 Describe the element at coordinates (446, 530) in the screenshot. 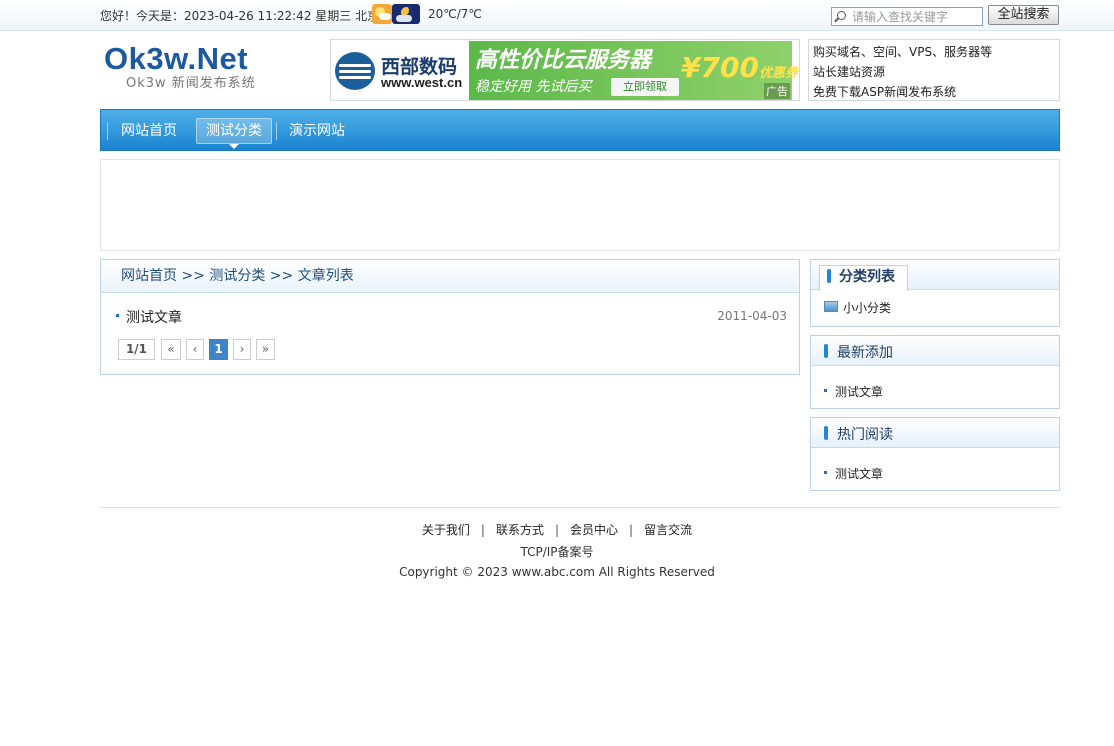

I see `footer-about-link: 关于我们` at that location.